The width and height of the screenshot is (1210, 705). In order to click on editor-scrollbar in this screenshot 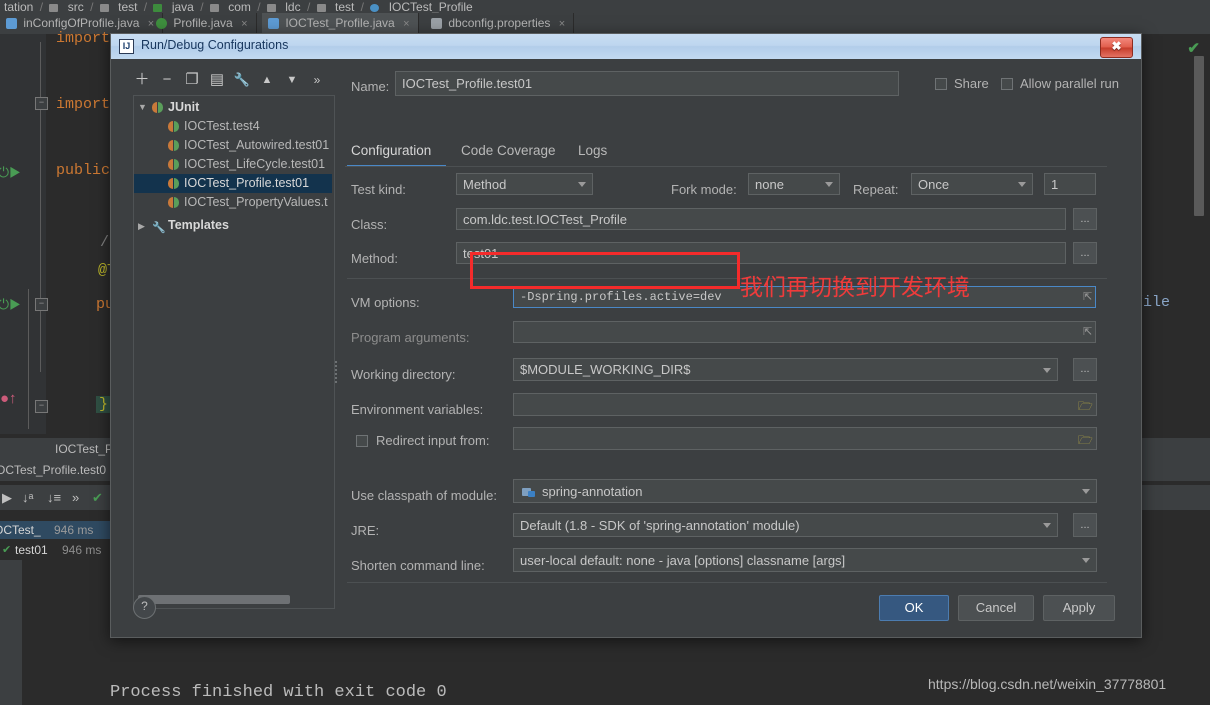, I will do `click(1199, 136)`.